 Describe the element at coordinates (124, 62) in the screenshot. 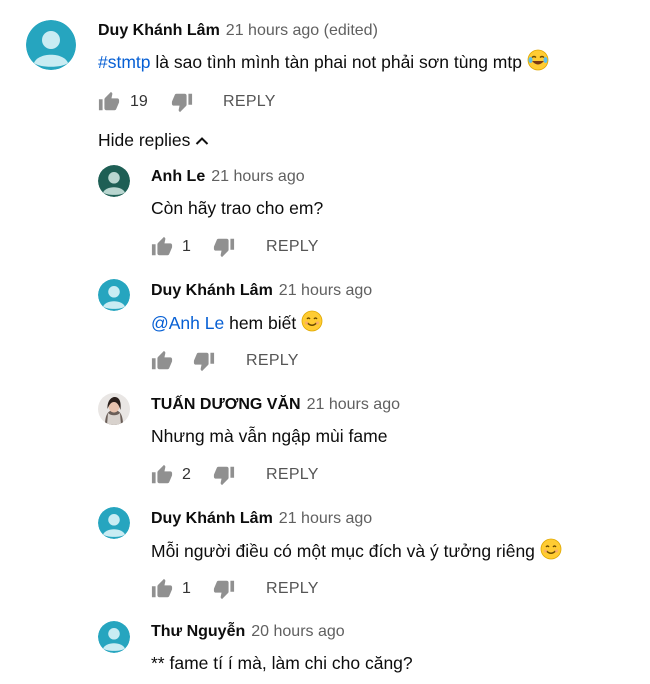

I see `hashtag-link: #stmtp` at that location.